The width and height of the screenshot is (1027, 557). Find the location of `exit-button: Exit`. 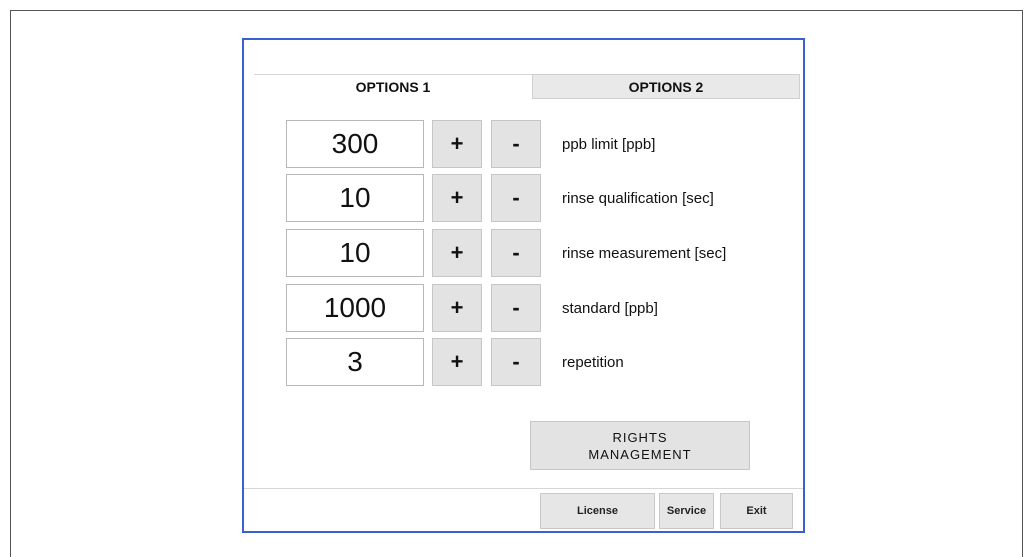

exit-button: Exit is located at coordinates (756, 511).